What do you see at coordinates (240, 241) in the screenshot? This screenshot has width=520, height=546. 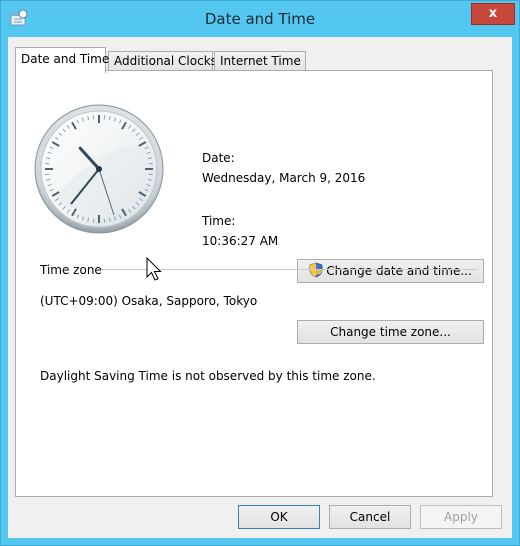 I see `time-value: 10:36:27 AM` at bounding box center [240, 241].